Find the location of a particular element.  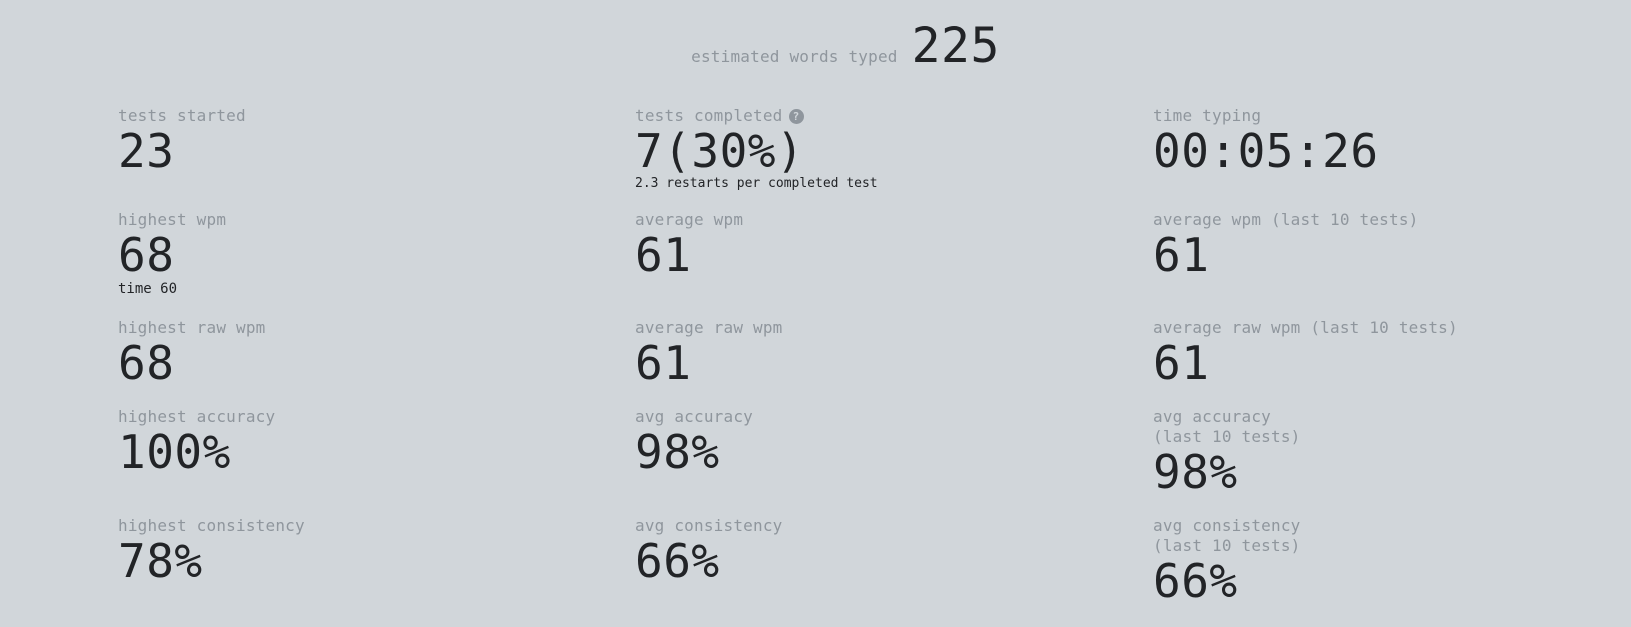

stat-average-raw-wpm-last10: average raw wpm (last 10 tests) 61 is located at coordinates (1305, 353).